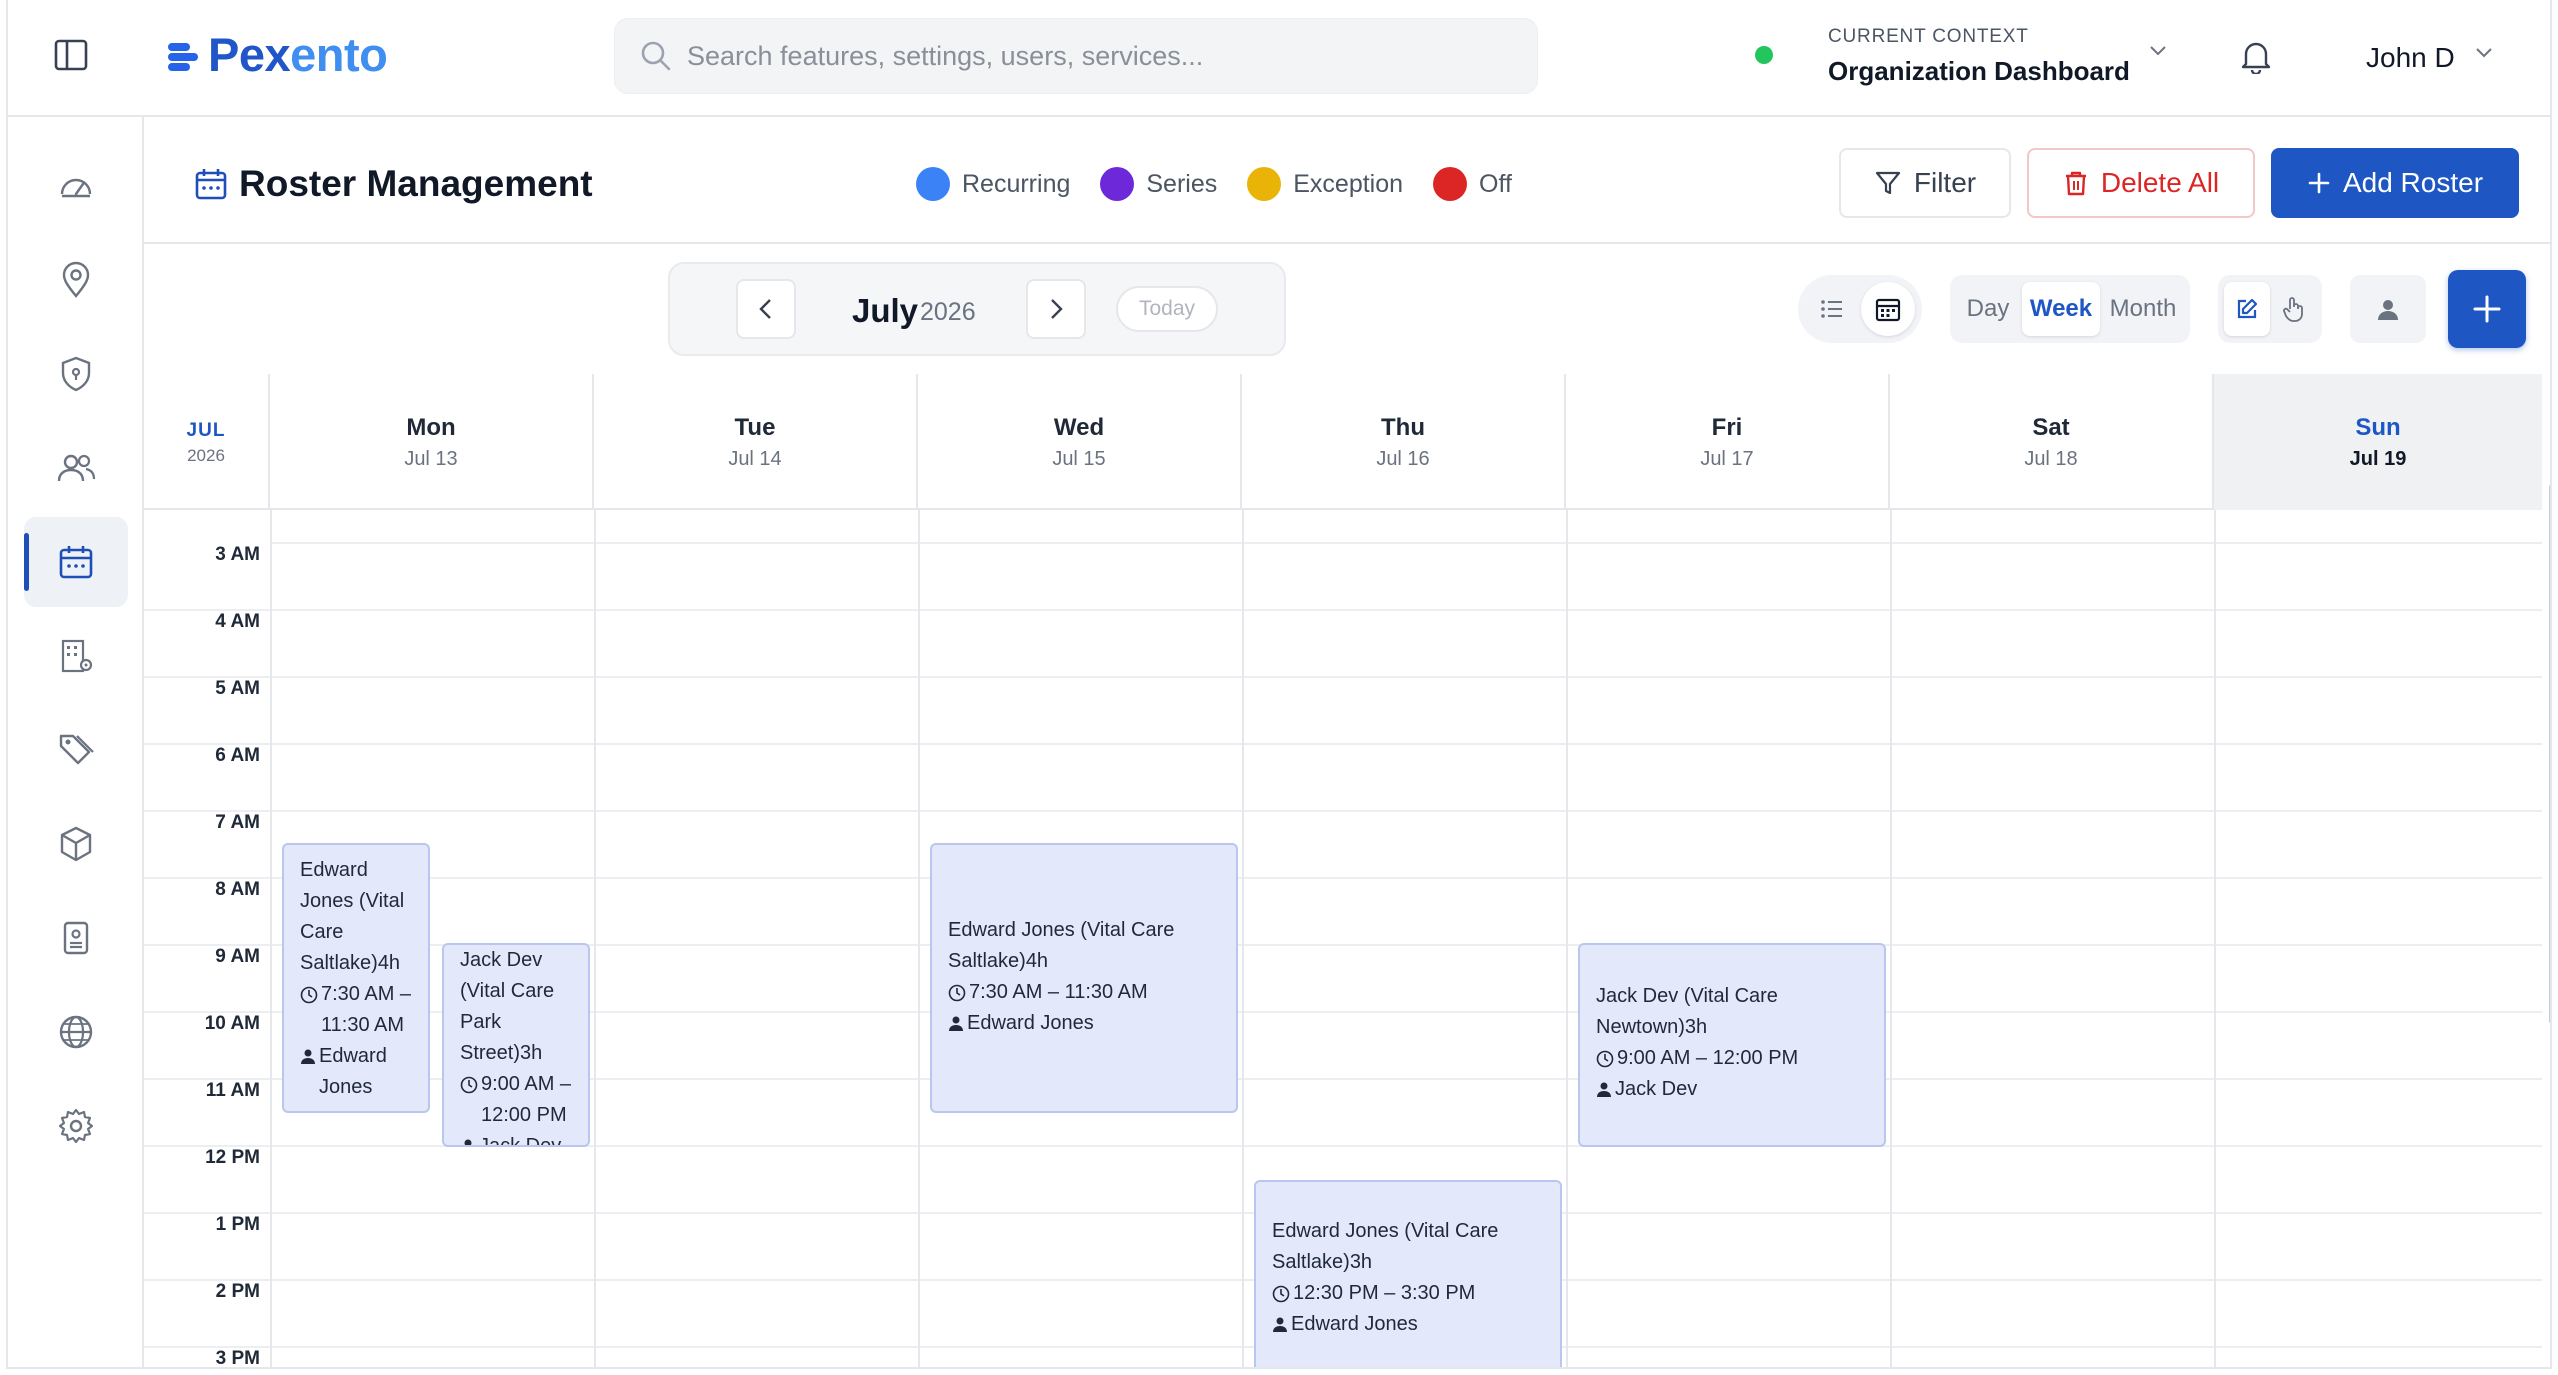 This screenshot has width=2558, height=1375. What do you see at coordinates (1988, 309) in the screenshot?
I see `range-day-button: Day` at bounding box center [1988, 309].